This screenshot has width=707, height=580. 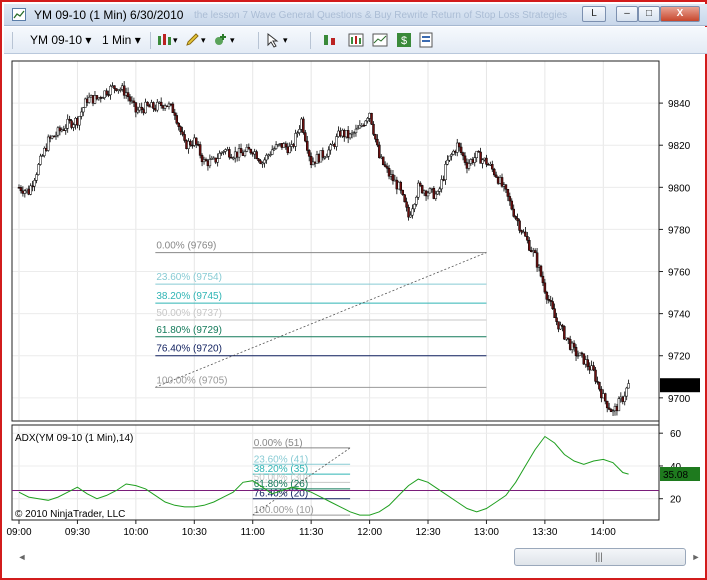 What do you see at coordinates (220, 40) in the screenshot?
I see `data-box-icon` at bounding box center [220, 40].